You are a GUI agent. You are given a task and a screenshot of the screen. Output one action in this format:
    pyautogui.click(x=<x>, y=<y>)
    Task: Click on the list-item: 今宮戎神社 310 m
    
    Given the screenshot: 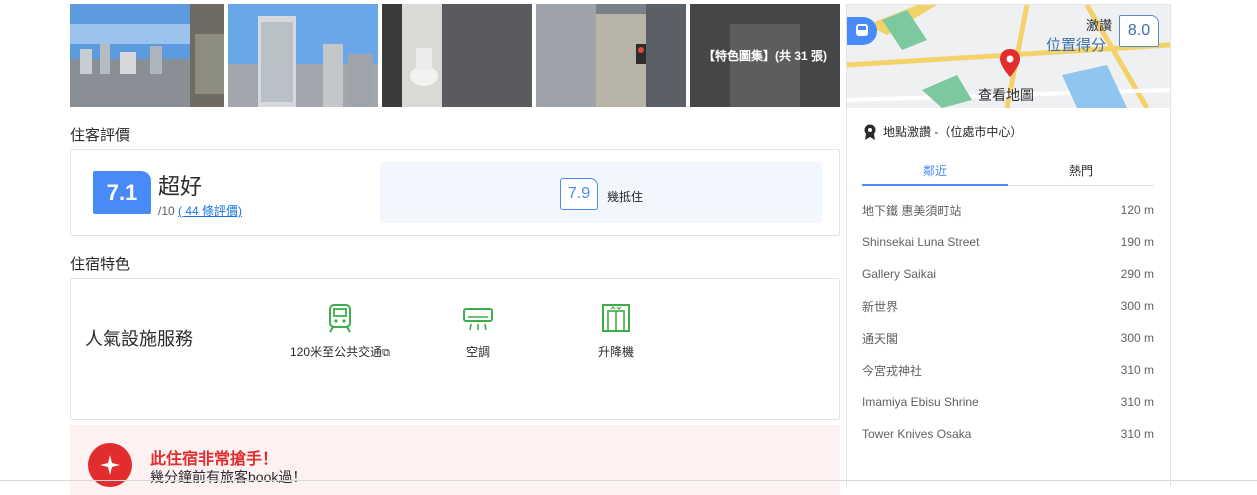 What is the action you would take?
    pyautogui.click(x=1008, y=370)
    